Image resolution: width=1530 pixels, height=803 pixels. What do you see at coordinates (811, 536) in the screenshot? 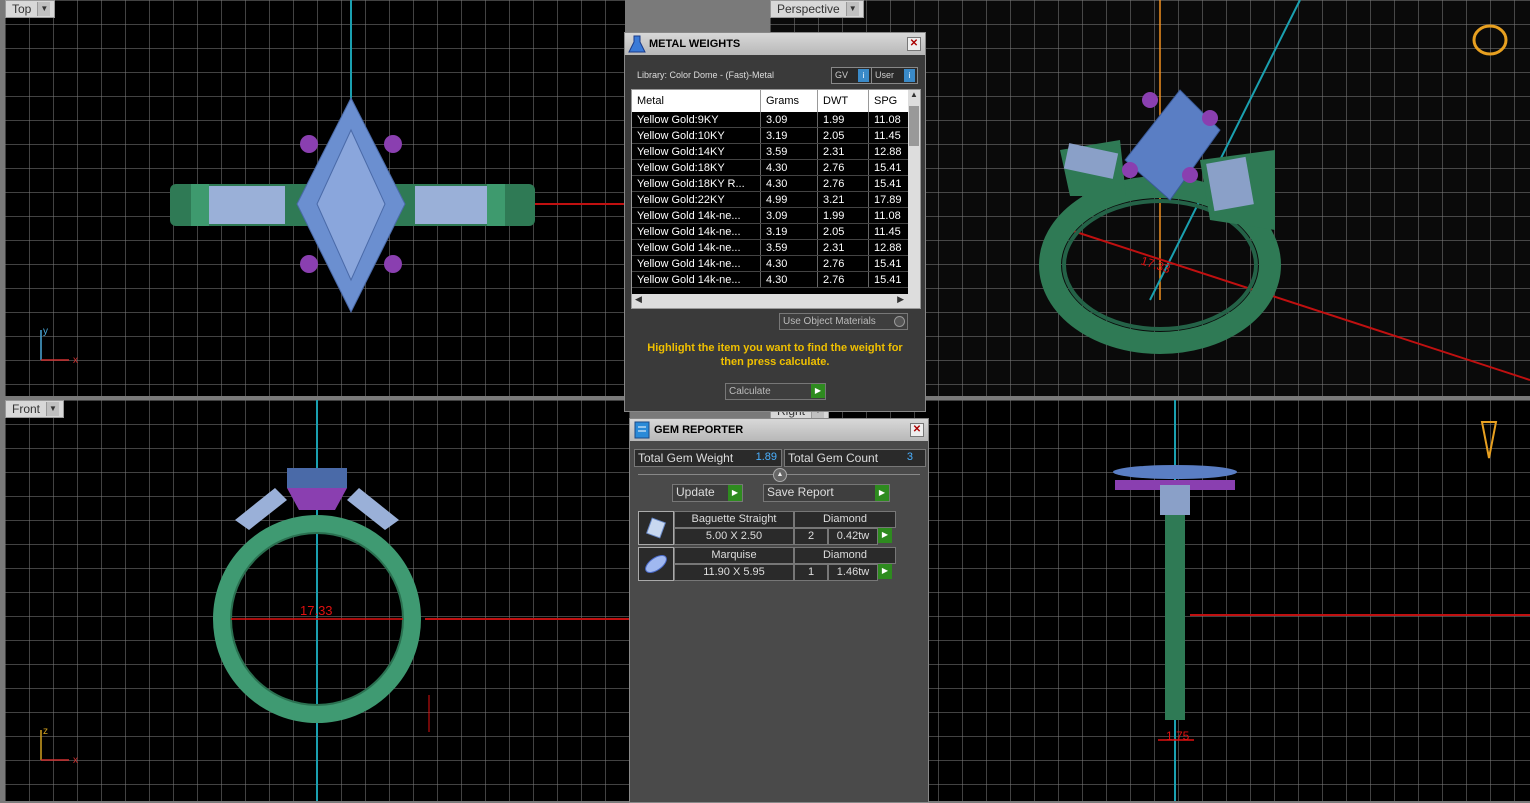
I see `gem-count: 2` at bounding box center [811, 536].